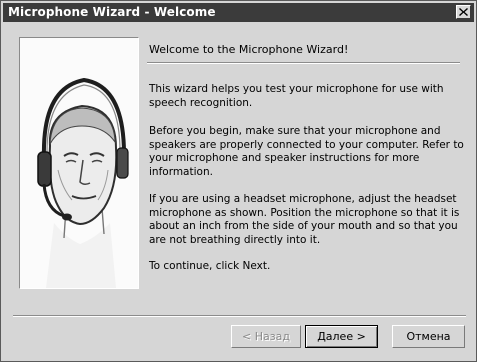 Image resolution: width=477 pixels, height=362 pixels. I want to click on title-bar: Microphone Wizard - Welcome, so click(238, 12).